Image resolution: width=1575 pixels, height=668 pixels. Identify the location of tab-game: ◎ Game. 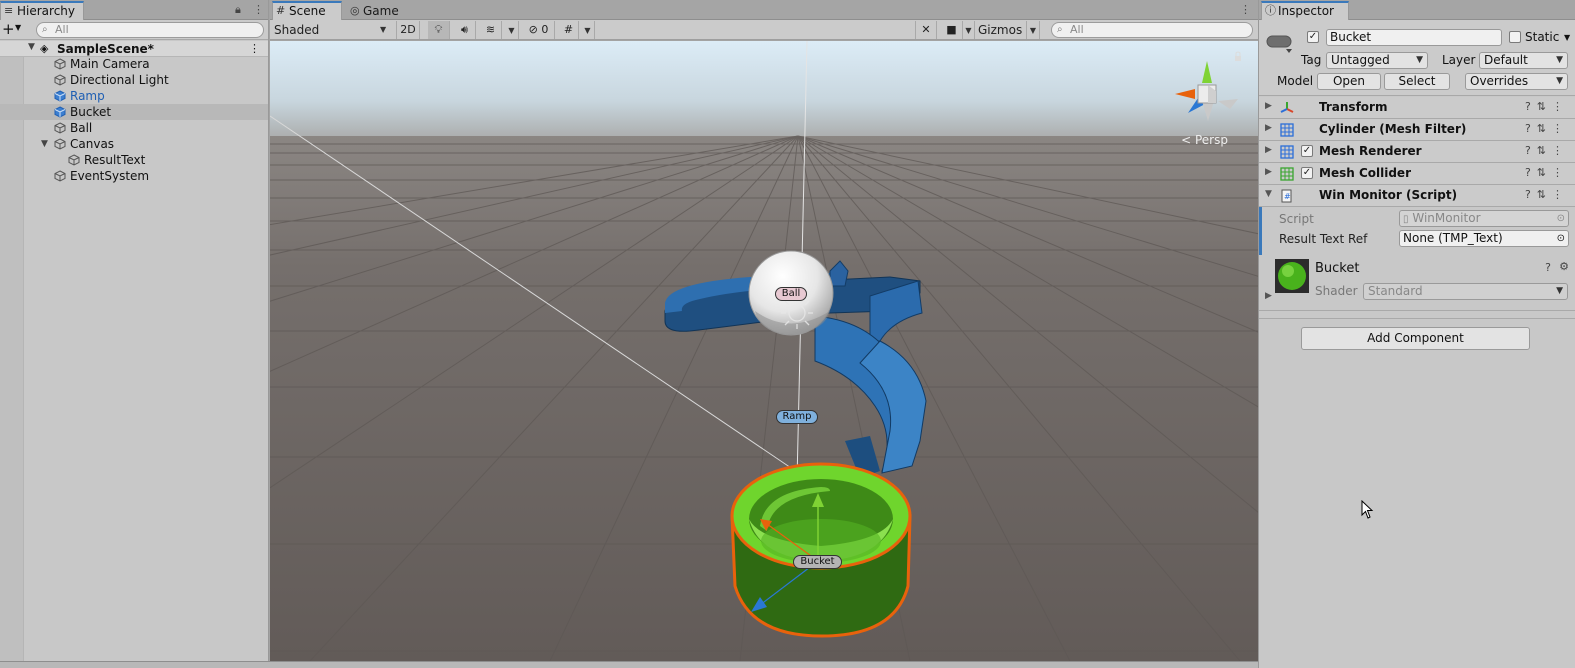
(377, 10).